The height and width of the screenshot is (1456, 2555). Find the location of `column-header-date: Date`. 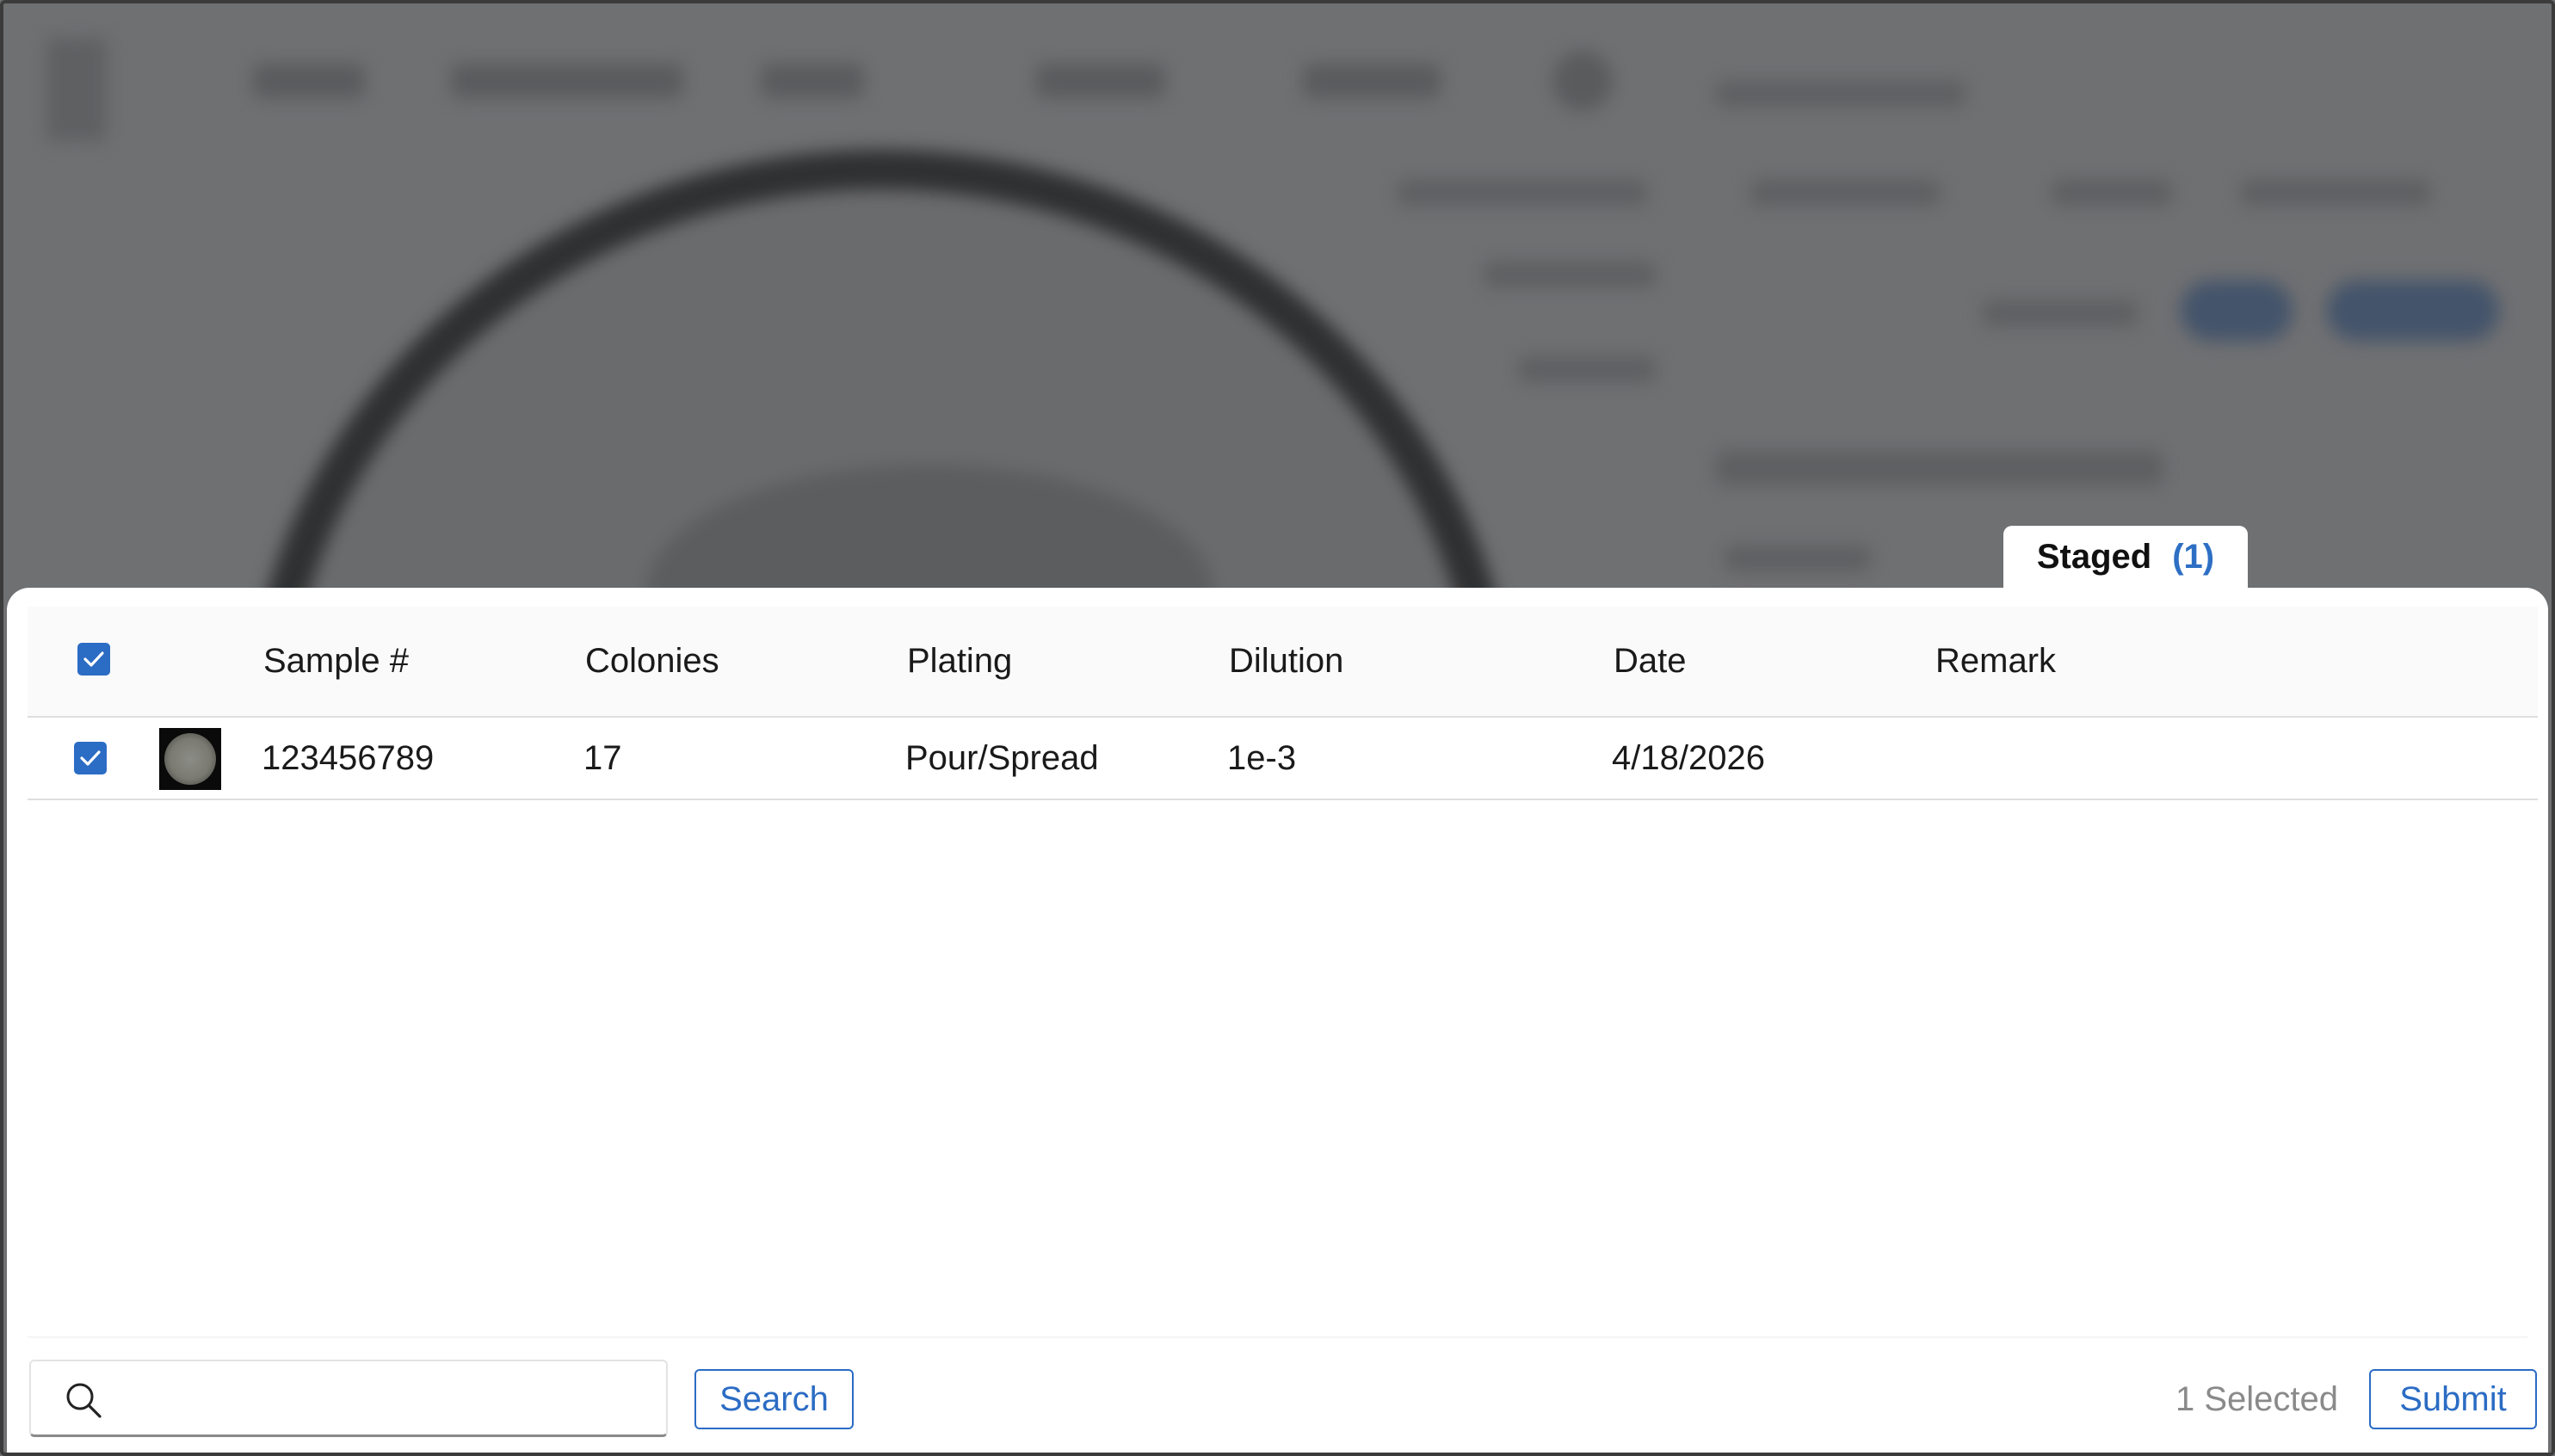

column-header-date: Date is located at coordinates (1650, 662).